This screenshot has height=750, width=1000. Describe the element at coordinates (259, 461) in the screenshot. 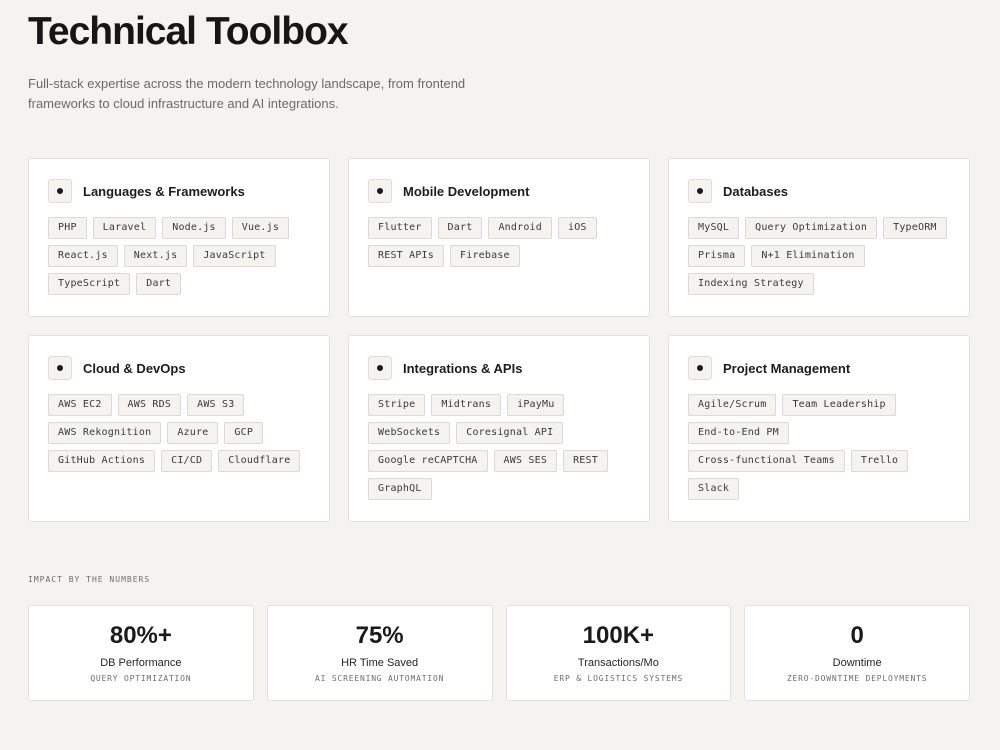

I see `skill-tag: Cloudflare` at that location.